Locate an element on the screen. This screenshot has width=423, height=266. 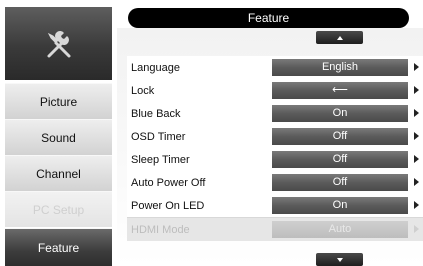
sidebar-item-feature: Feature is located at coordinates (58, 247).